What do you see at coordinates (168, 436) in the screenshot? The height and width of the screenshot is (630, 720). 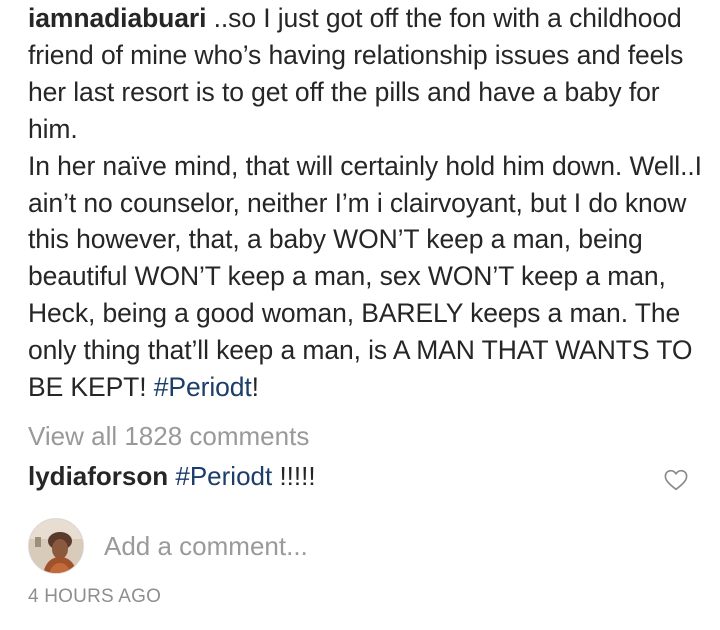 I see `view-all-comments-link: View all 1828 comments` at bounding box center [168, 436].